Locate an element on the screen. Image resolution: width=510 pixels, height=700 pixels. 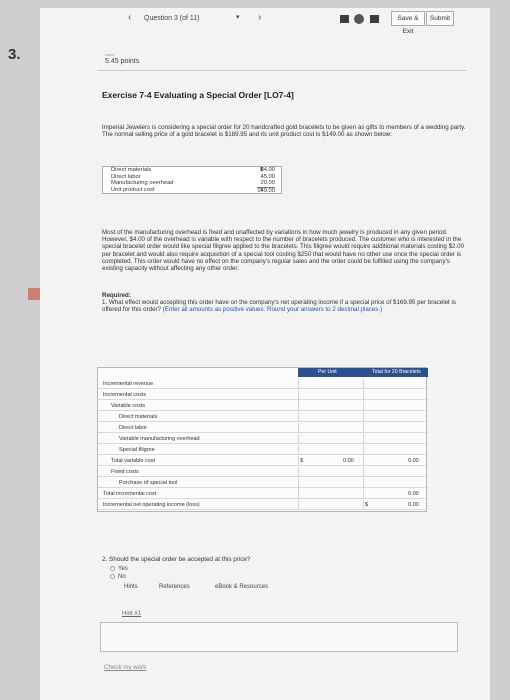
divider is located at coordinates (282, 70).